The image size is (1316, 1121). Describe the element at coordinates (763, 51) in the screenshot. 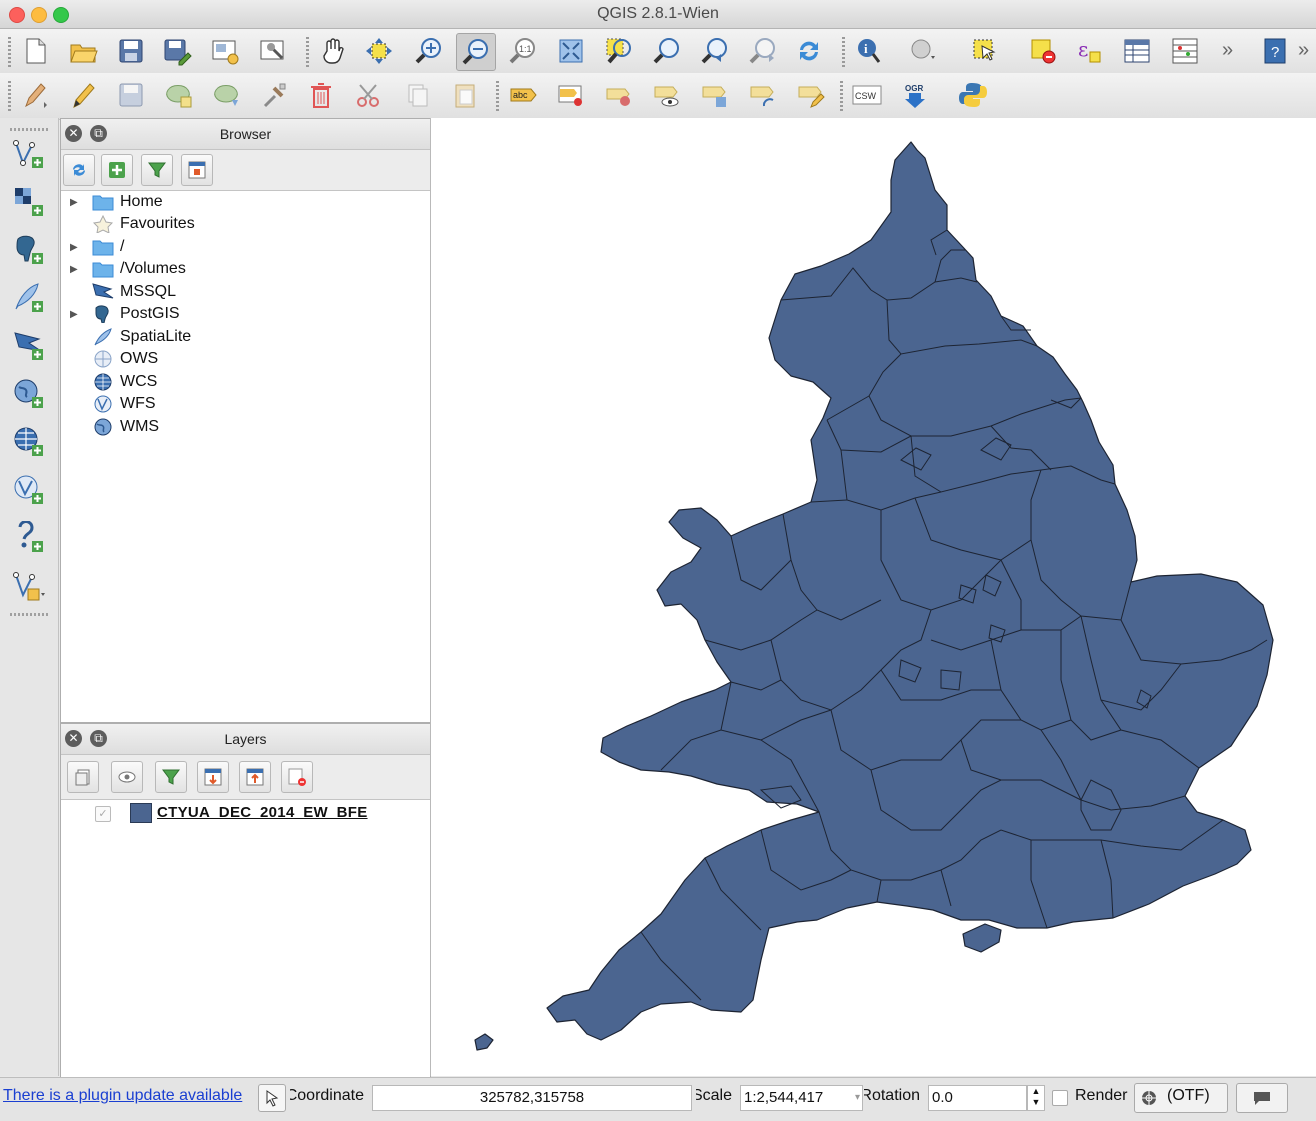

I see `zoom-next-button` at that location.